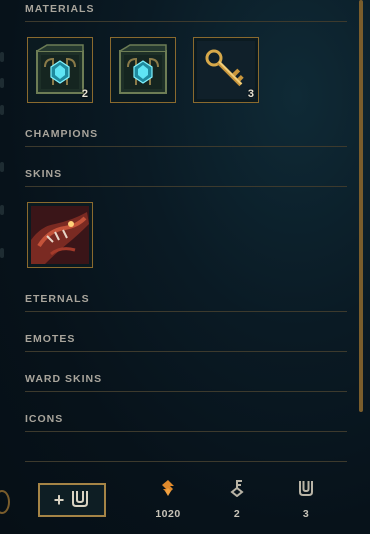 This screenshot has width=370, height=534. Describe the element at coordinates (237, 514) in the screenshot. I see `key-count-value: 2` at that location.